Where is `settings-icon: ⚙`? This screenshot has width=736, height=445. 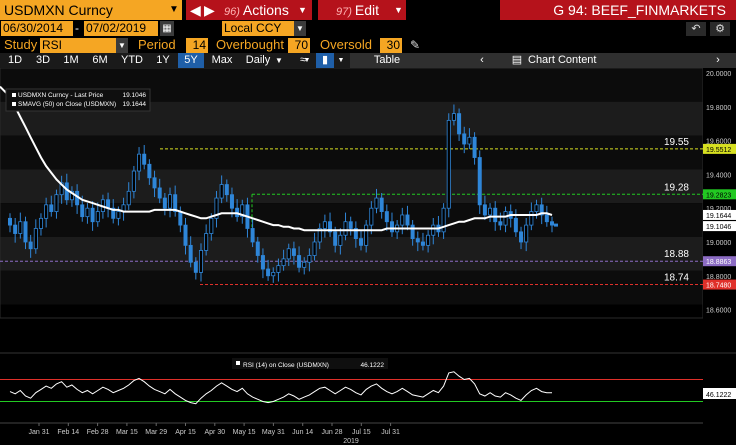
settings-icon: ⚙ is located at coordinates (720, 29).